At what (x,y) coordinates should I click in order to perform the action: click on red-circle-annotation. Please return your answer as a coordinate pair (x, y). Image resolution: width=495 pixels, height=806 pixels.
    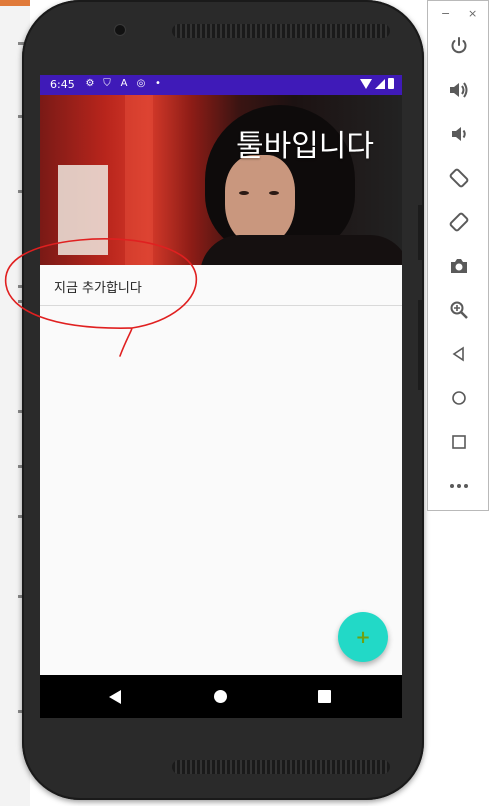
    Looking at the image, I should click on (101, 297).